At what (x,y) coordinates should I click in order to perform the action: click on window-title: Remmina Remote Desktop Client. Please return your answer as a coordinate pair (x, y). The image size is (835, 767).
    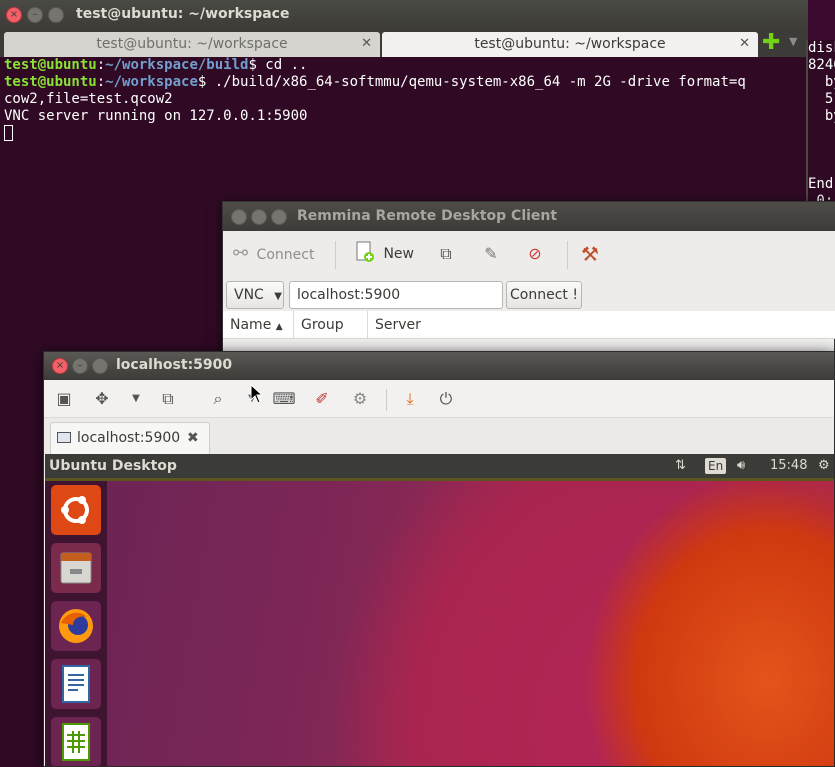
    Looking at the image, I should click on (427, 216).